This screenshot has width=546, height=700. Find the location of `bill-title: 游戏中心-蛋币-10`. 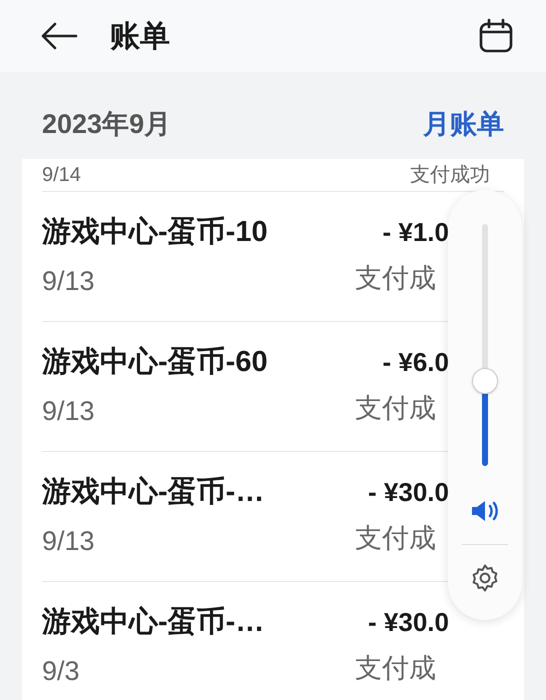

bill-title: 游戏中心-蛋币-10 is located at coordinates (155, 232).